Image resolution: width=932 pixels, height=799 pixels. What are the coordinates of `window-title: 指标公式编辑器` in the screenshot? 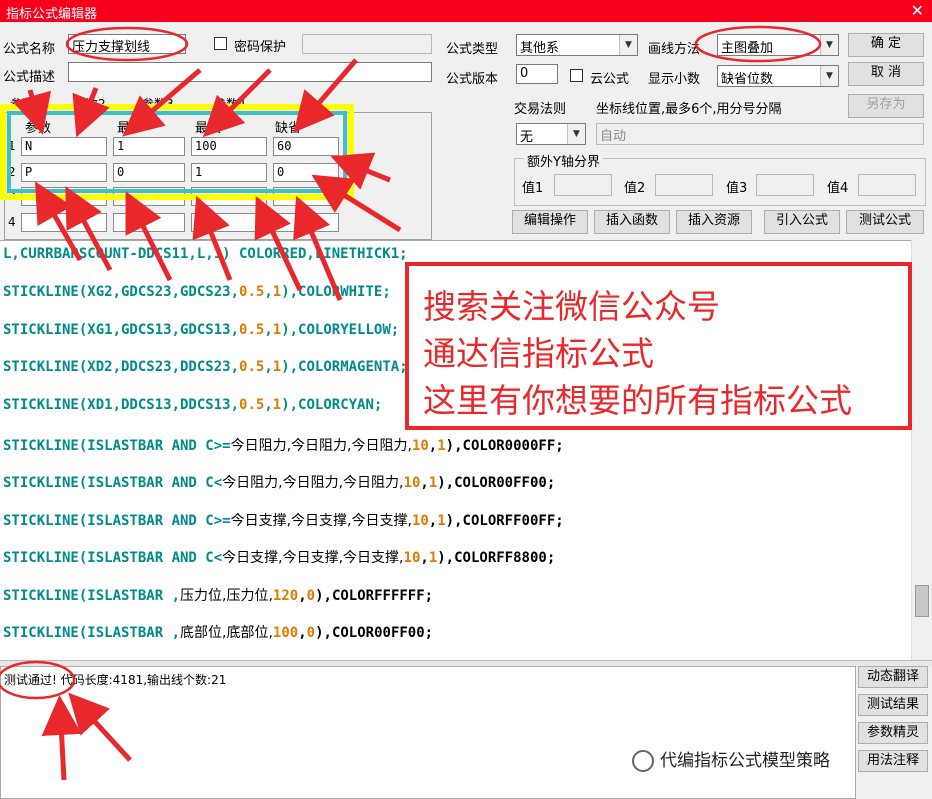 It's located at (52, 14).